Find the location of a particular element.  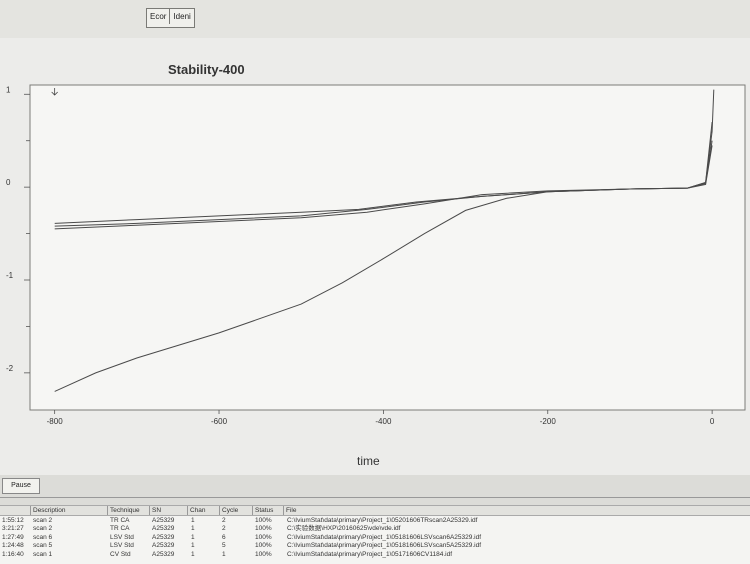

x-tick-label: -200 is located at coordinates (548, 421).